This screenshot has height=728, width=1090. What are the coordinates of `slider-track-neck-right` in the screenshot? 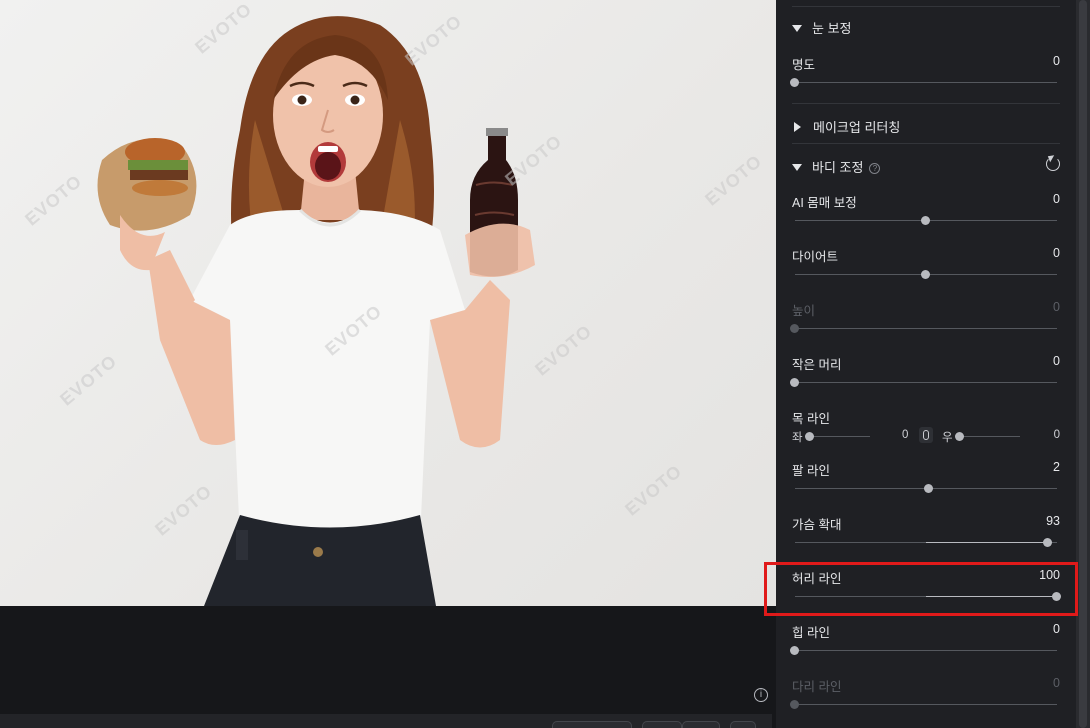 It's located at (989, 436).